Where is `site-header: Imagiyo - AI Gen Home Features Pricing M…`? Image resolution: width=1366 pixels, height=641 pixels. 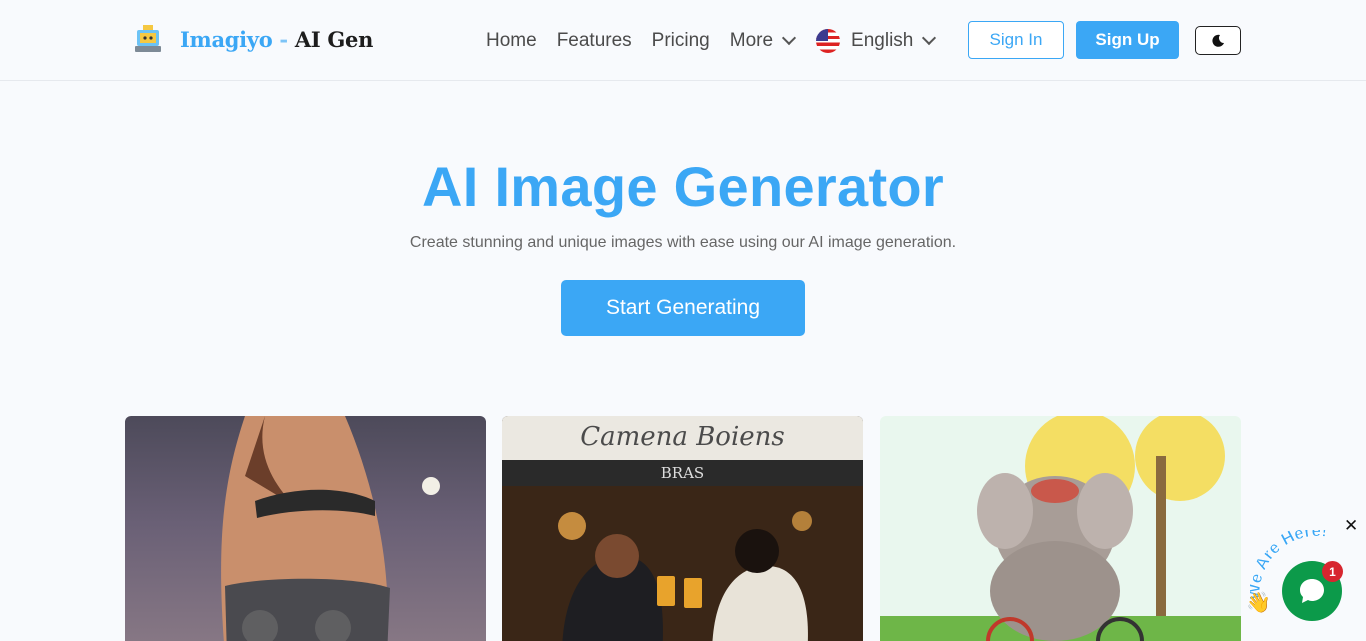 site-header: Imagiyo - AI Gen Home Features Pricing M… is located at coordinates (683, 40).